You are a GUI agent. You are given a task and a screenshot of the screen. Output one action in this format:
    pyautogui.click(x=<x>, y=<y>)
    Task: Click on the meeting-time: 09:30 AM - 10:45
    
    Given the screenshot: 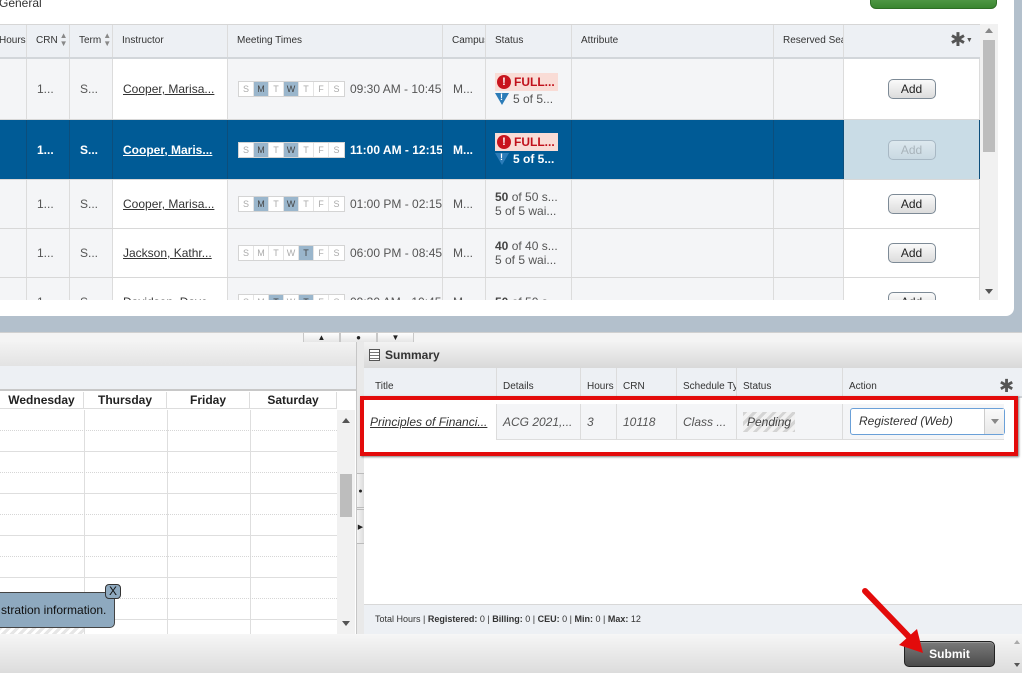 What is the action you would take?
    pyautogui.click(x=396, y=89)
    